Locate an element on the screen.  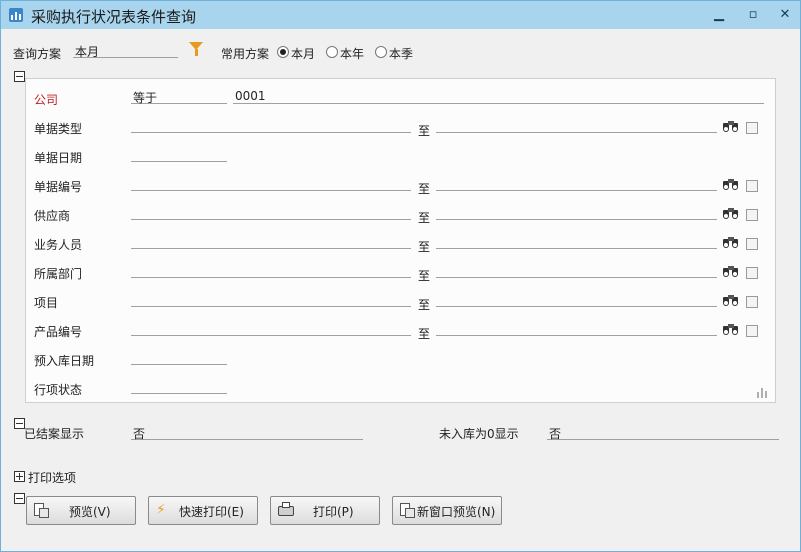
scheme-input: 本月 is located at coordinates (125, 51).